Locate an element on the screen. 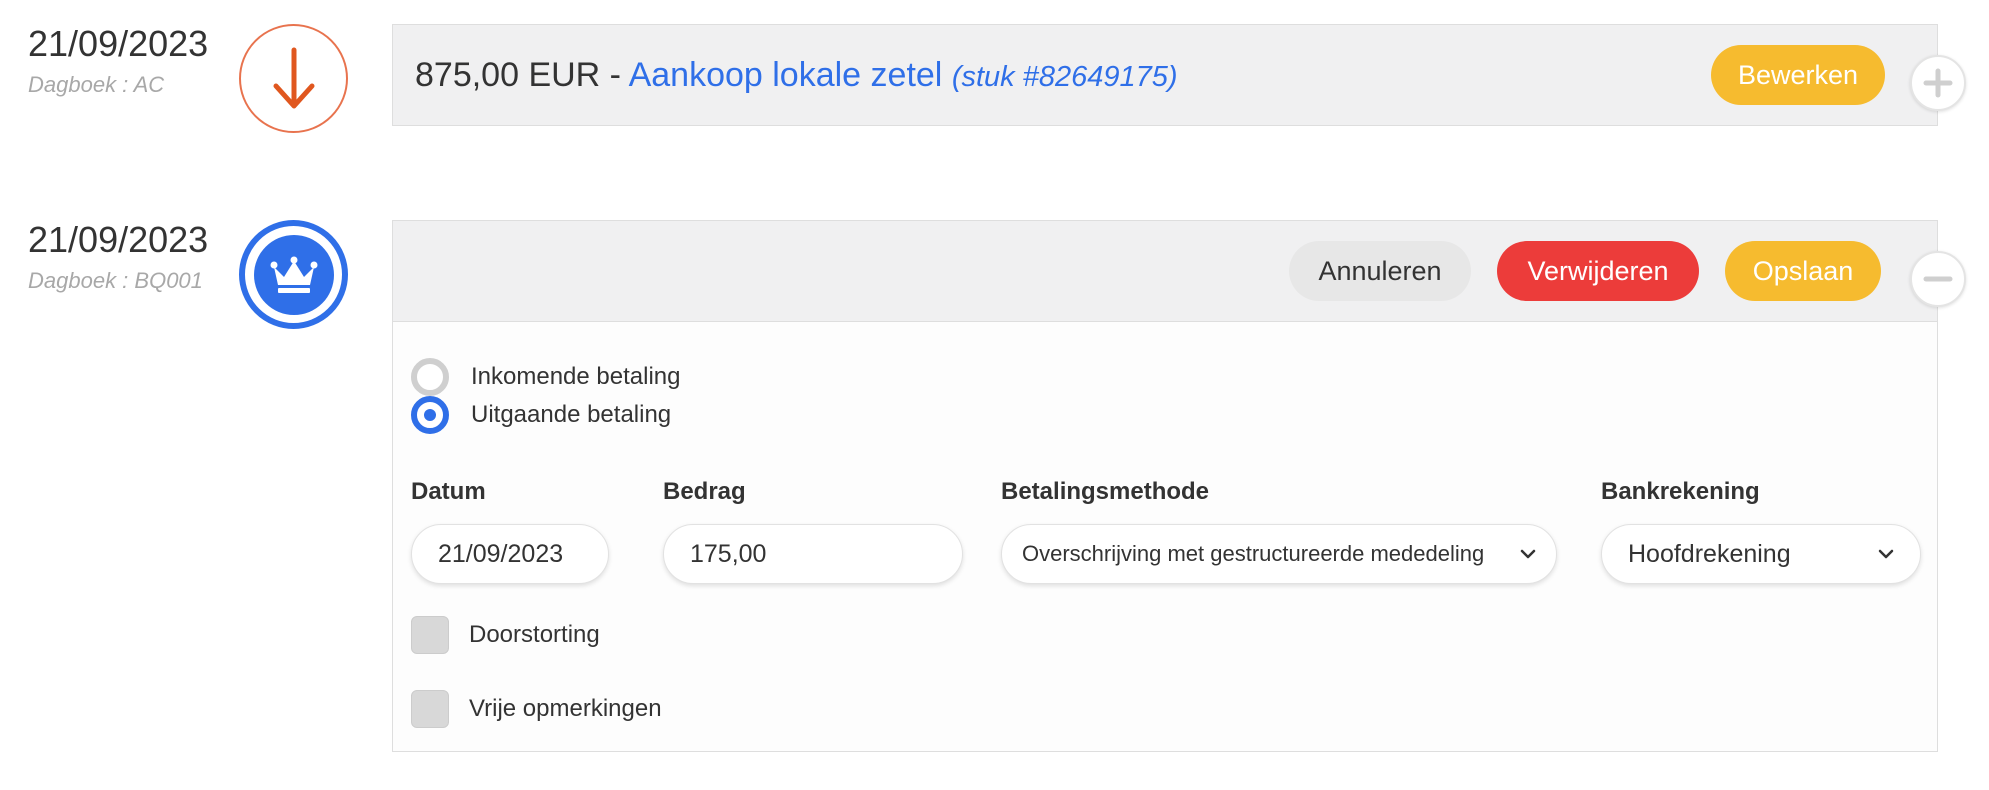  bank-icon-circle is located at coordinates (293, 274).